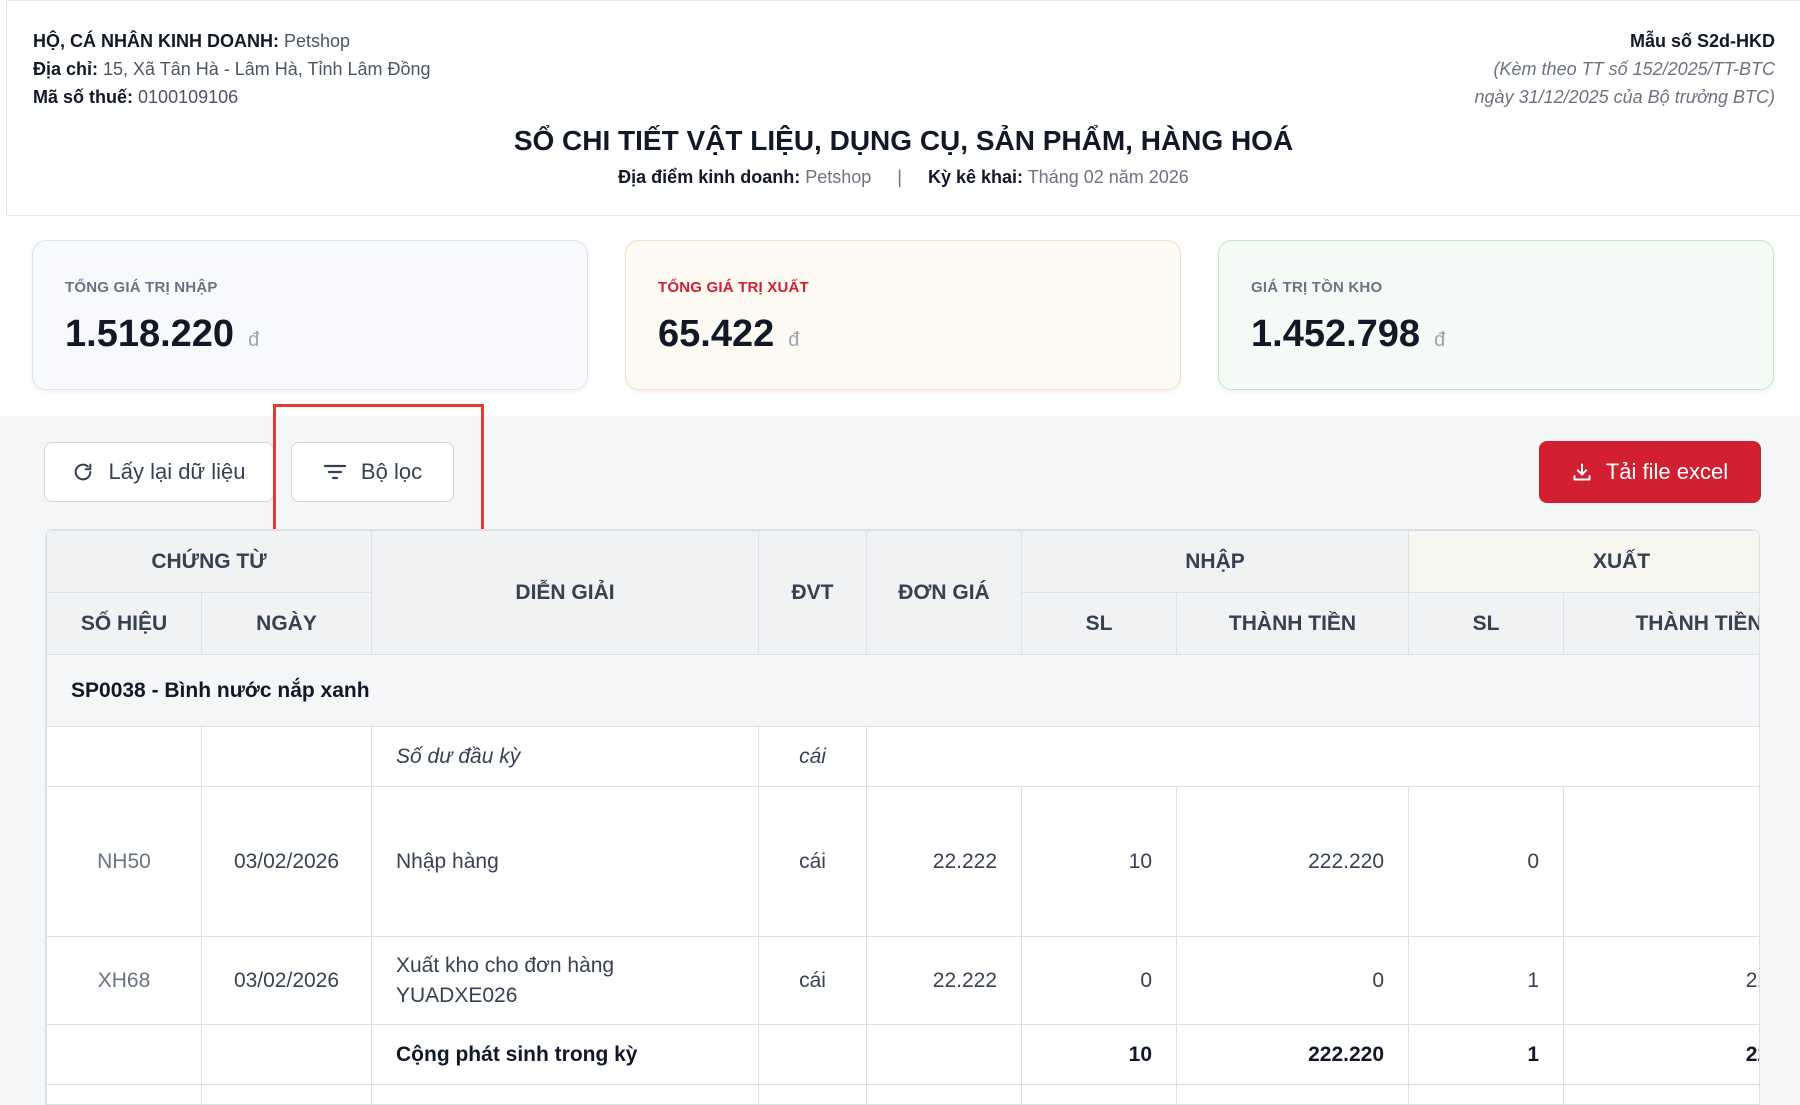 The image size is (1800, 1105). Describe the element at coordinates (1661, 1054) in the screenshot. I see `total-out-amount: 22.222` at that location.